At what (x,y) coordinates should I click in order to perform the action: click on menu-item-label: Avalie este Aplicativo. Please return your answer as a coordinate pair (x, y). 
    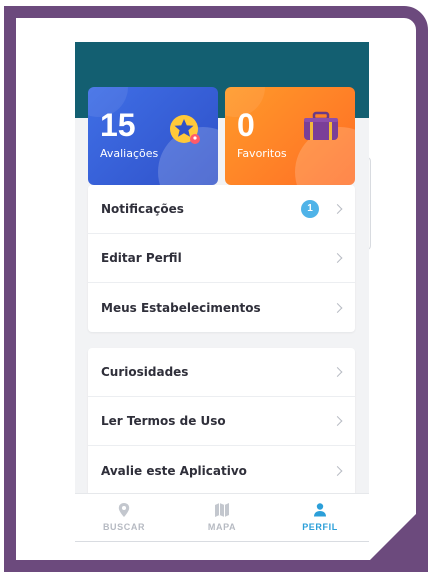
    Looking at the image, I should click on (174, 470).